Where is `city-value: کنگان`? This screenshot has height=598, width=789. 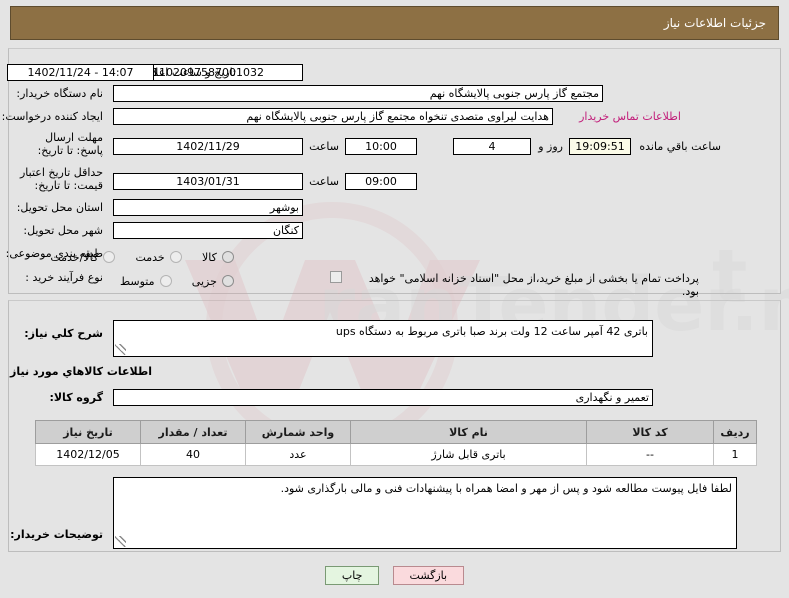
city-value: کنگان is located at coordinates (208, 230).